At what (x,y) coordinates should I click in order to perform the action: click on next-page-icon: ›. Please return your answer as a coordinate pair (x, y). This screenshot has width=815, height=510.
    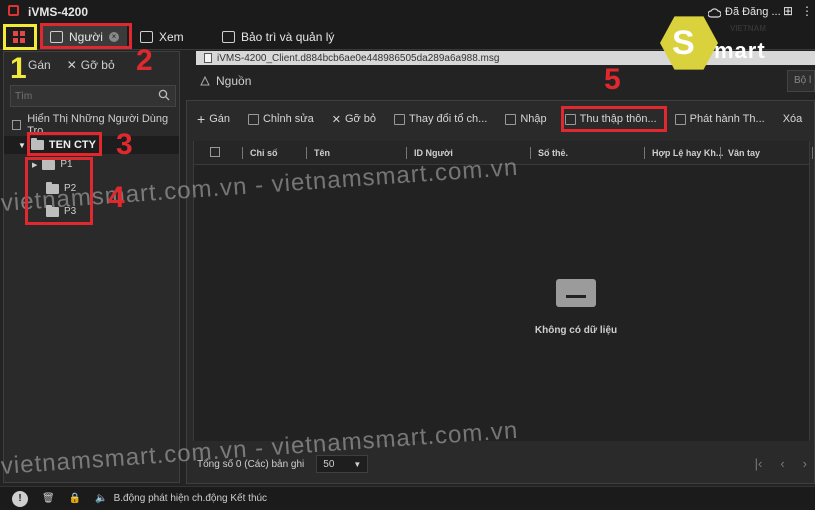
    Looking at the image, I should click on (805, 463).